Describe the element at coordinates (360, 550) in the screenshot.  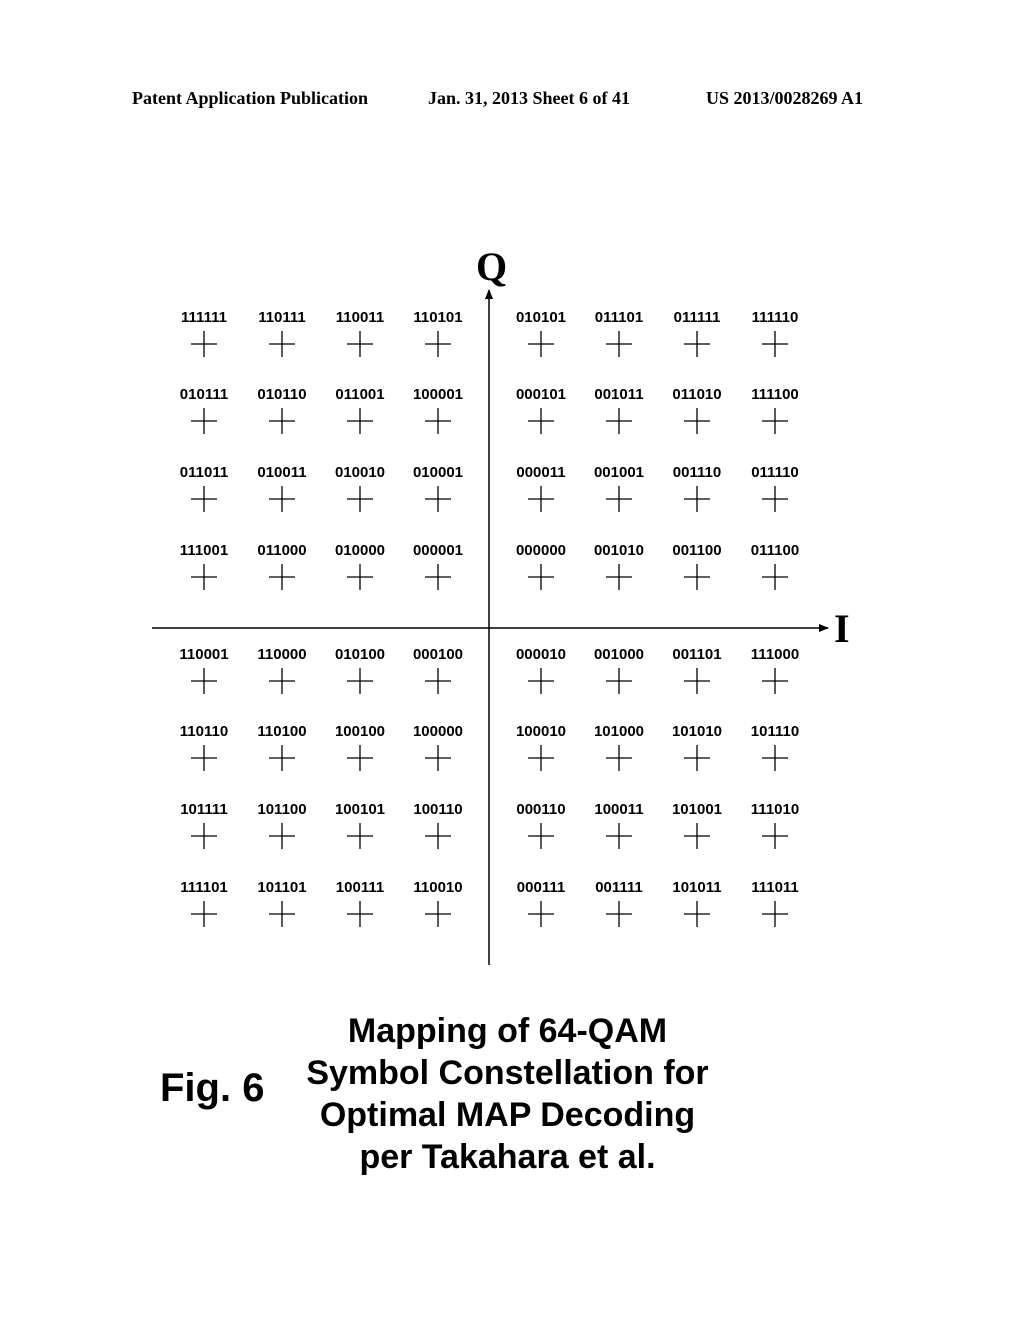
I see `symbol-code-label: 010000` at that location.